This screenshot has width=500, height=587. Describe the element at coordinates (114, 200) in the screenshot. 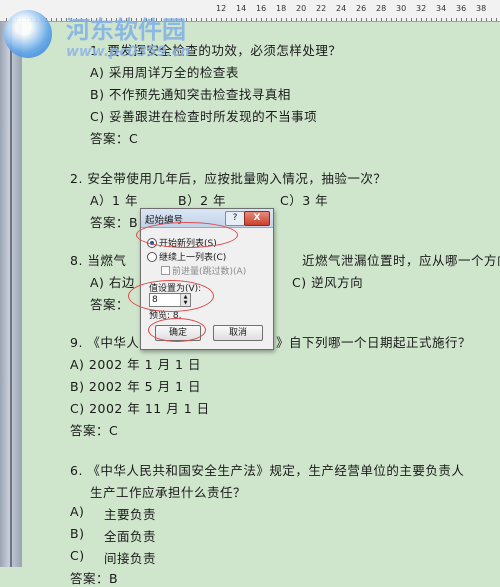

I see `q2-option-a: A）1 年` at that location.